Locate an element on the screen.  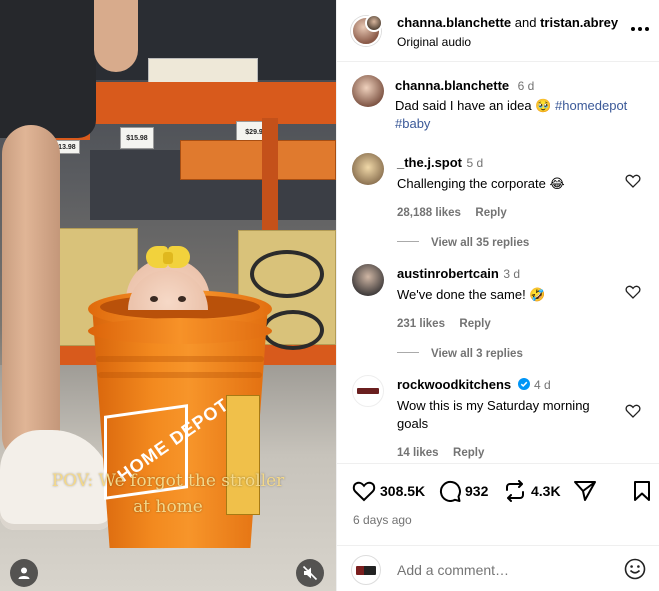
add-comment-bar is located at coordinates (498, 568).